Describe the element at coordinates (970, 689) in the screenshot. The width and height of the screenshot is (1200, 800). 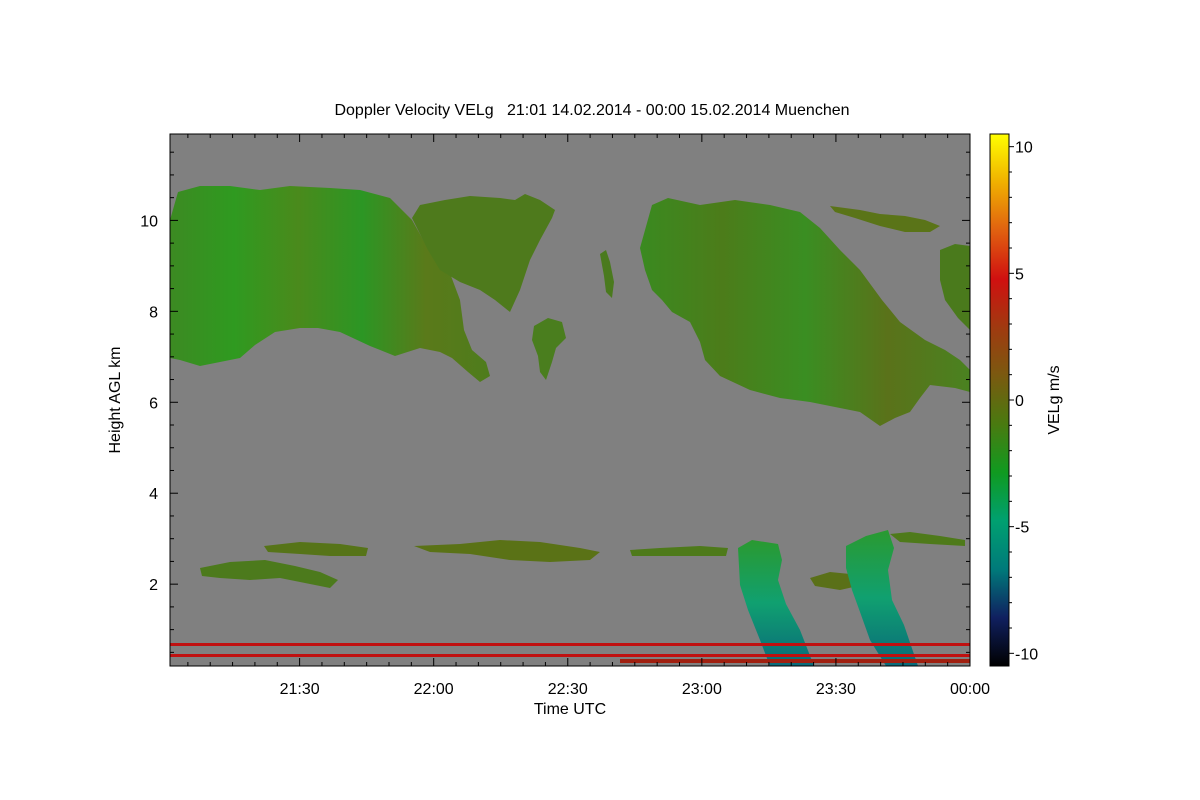
I see `x-tick-label: 00:00` at that location.